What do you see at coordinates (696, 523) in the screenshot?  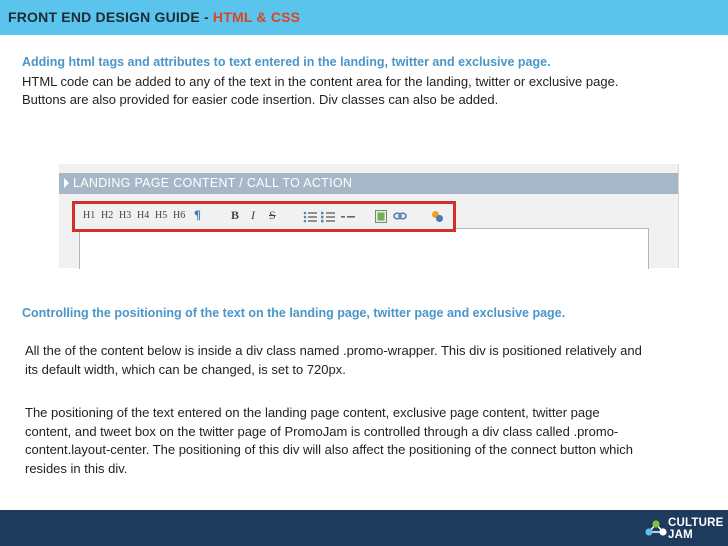 I see `logo-line1: CULTURE` at bounding box center [696, 523].